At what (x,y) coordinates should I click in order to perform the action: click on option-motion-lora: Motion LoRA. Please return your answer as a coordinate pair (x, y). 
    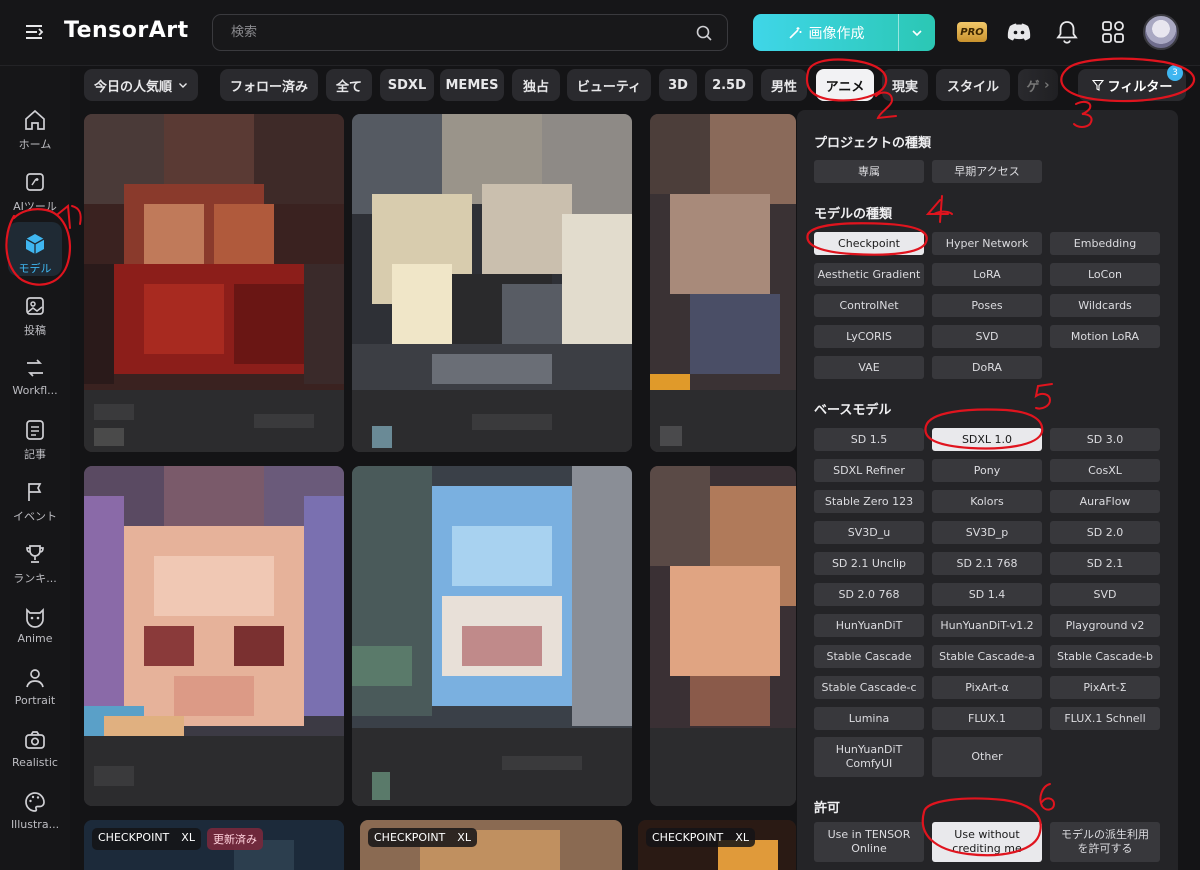
    Looking at the image, I should click on (1105, 336).